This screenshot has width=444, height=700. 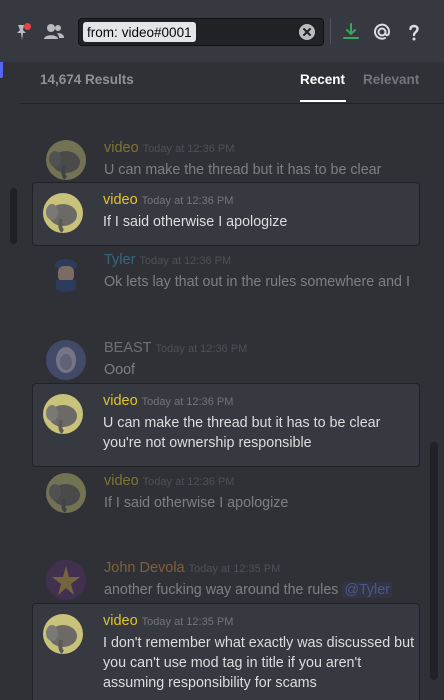 I want to click on message-line: assuming responsibility for scams, so click(x=210, y=683).